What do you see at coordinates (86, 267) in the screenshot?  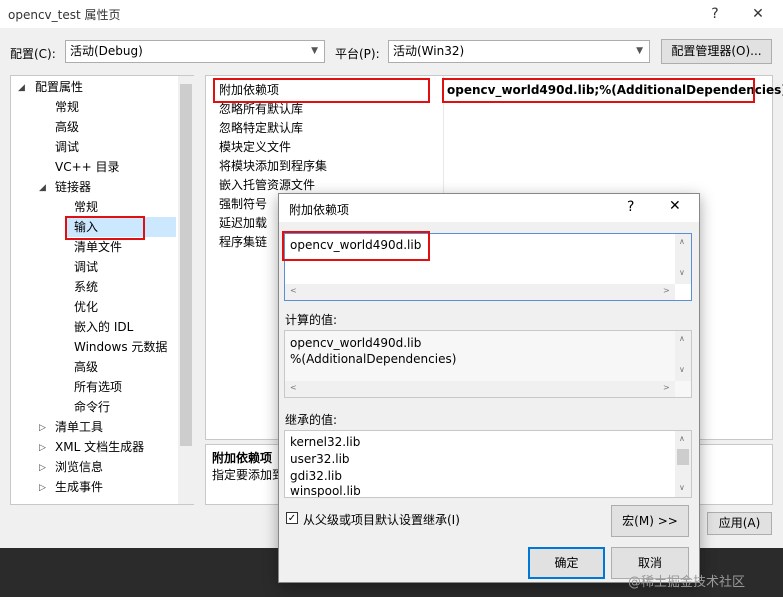 I see `tree-item-linker-debugging: 调试` at bounding box center [86, 267].